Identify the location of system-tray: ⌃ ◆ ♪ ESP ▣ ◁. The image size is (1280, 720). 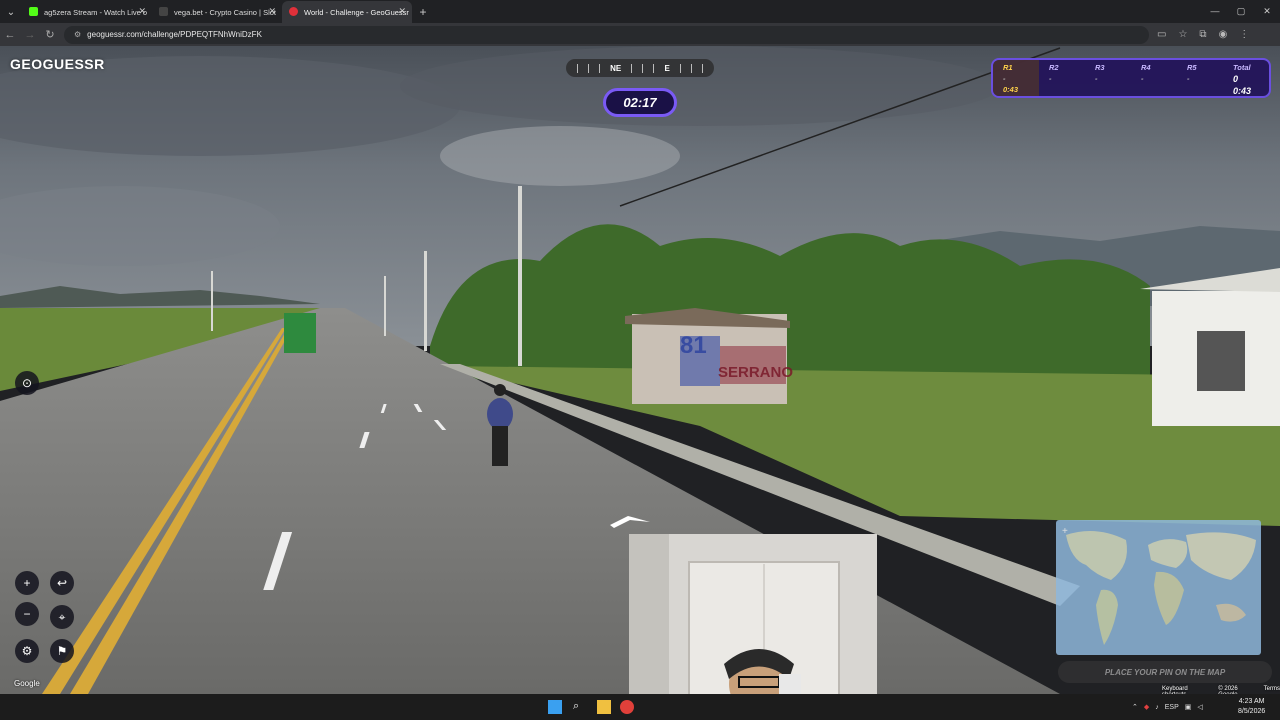
(1167, 707).